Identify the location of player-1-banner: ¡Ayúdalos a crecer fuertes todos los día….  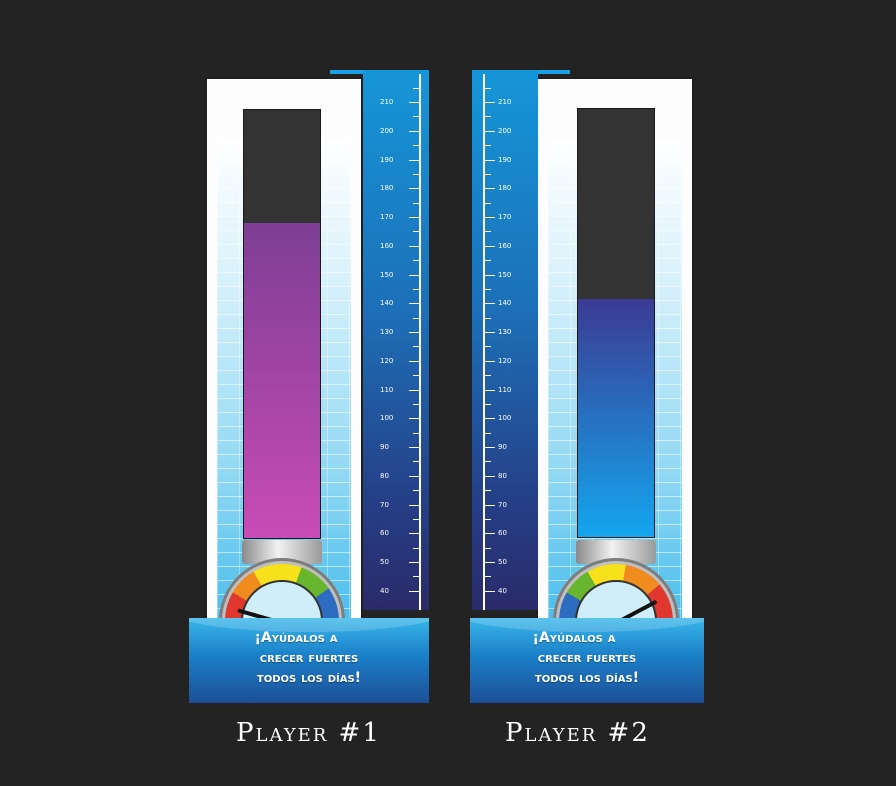
(309, 660).